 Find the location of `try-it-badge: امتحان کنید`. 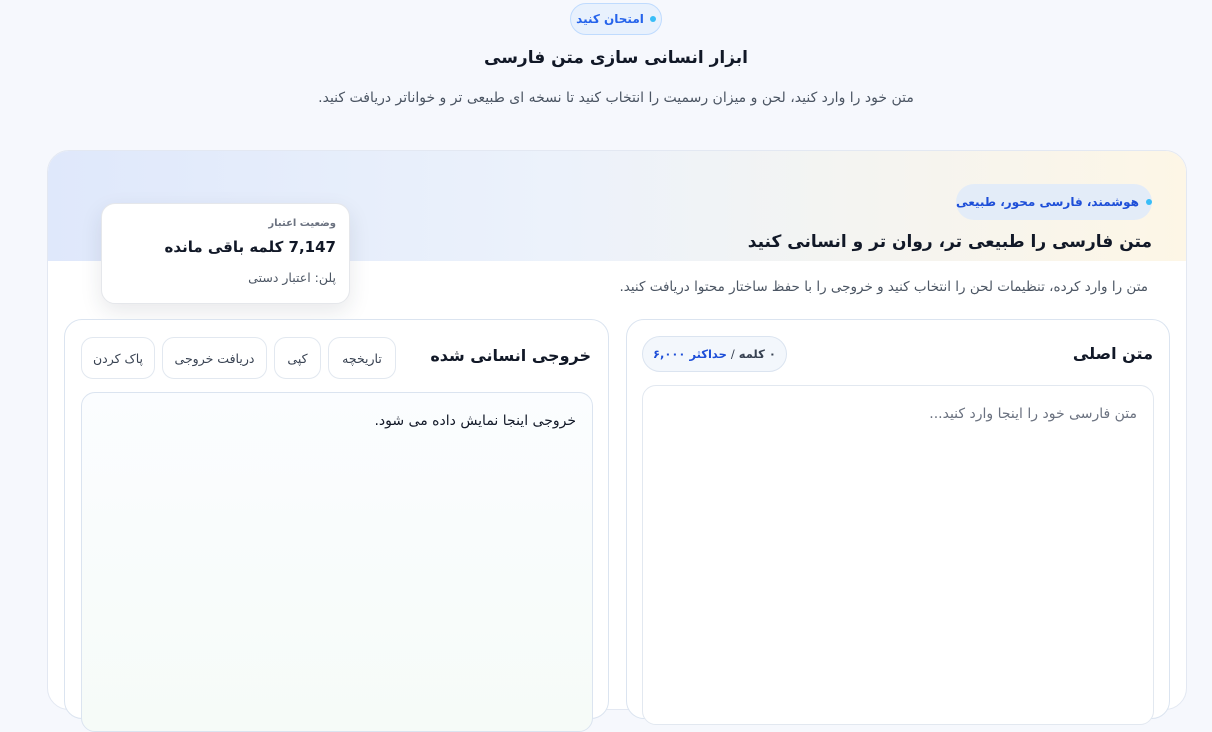

try-it-badge: امتحان کنید is located at coordinates (616, 19).